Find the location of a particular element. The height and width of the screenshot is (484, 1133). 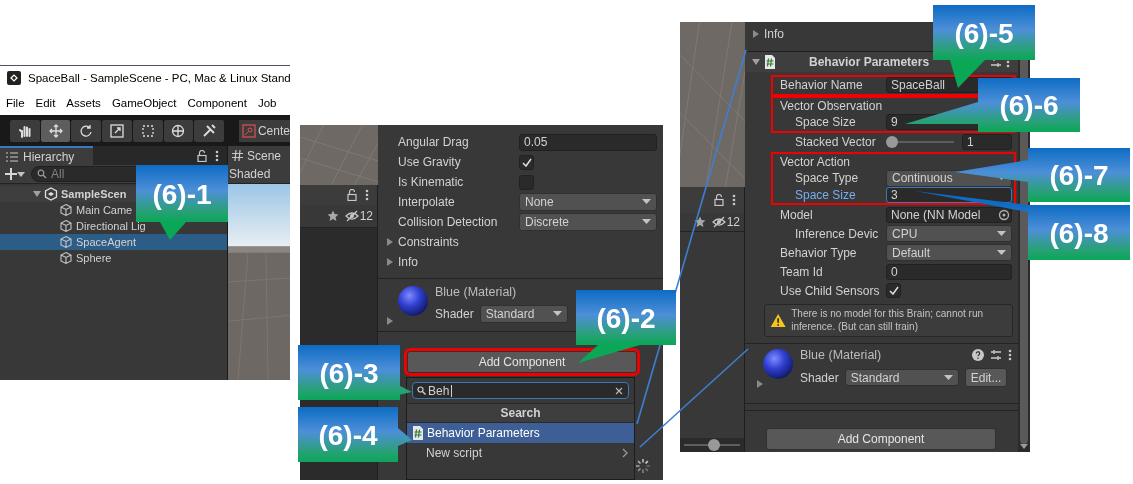

window-title: SpaceBall - SampleScene - PC, Mac & Linux Stand is located at coordinates (159, 78).